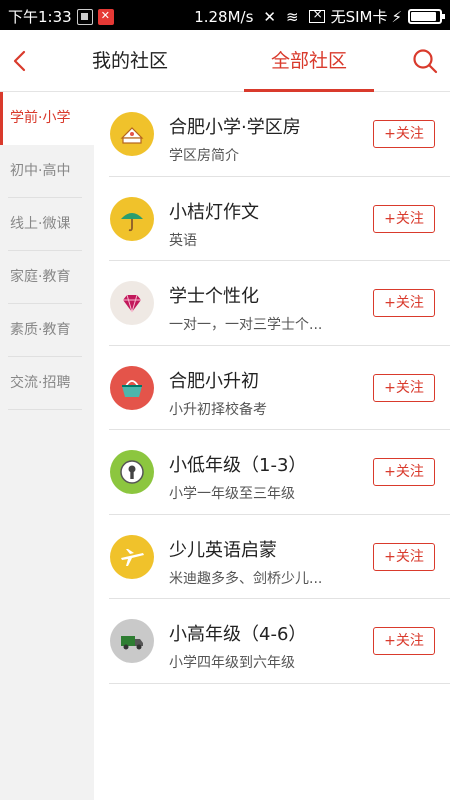 The image size is (450, 800). I want to click on community-title: 小高年级（4-6）, so click(238, 634).